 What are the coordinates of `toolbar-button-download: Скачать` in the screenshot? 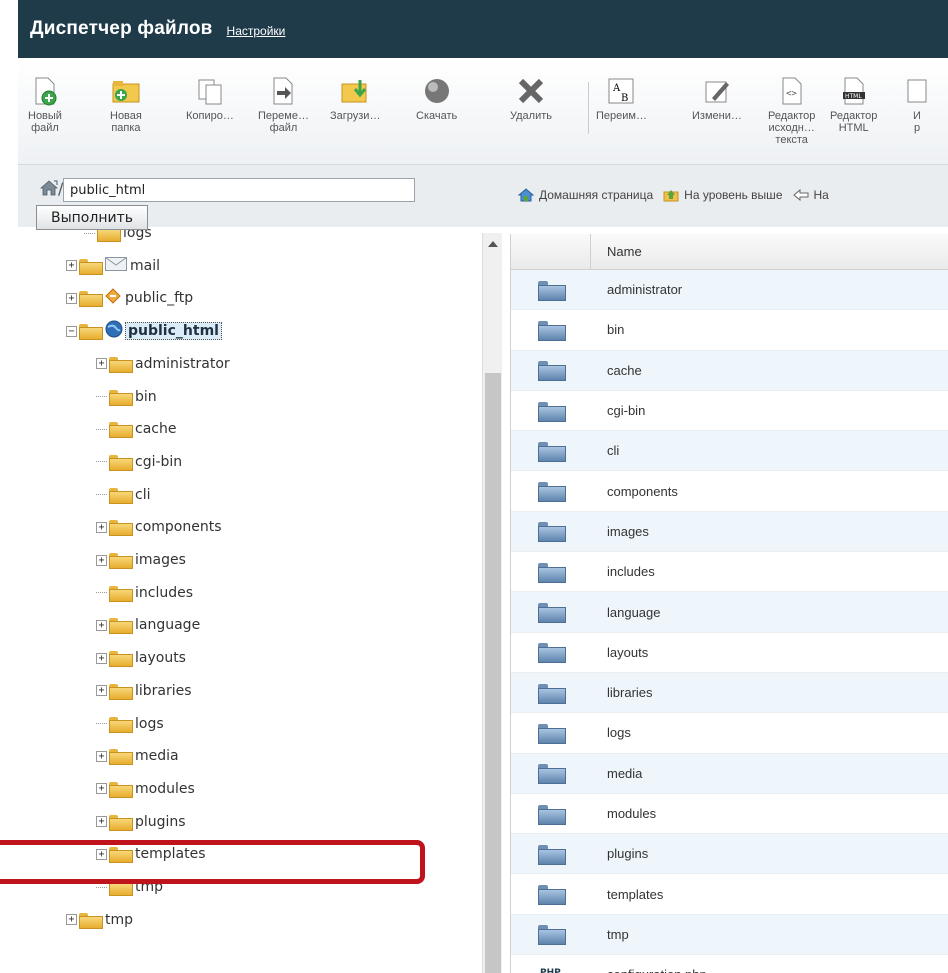 It's located at (436, 99).